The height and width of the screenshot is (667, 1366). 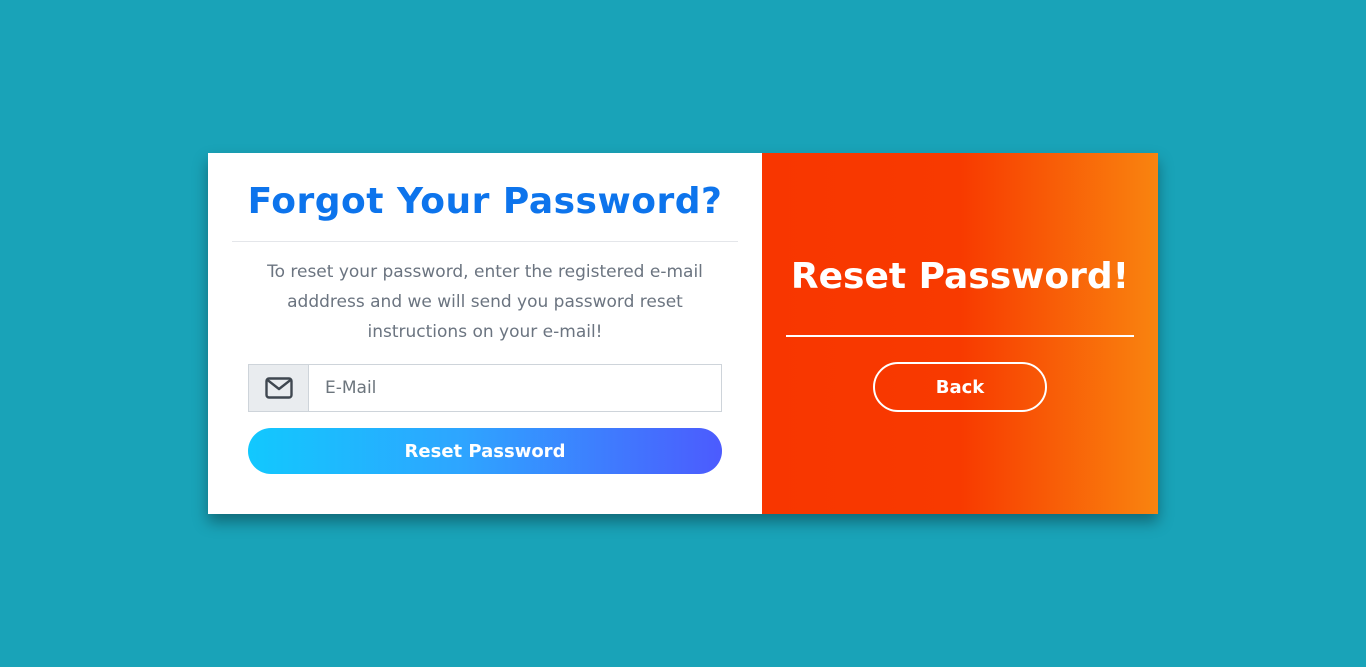 I want to click on page-title: Forgot Your Password?, so click(x=485, y=201).